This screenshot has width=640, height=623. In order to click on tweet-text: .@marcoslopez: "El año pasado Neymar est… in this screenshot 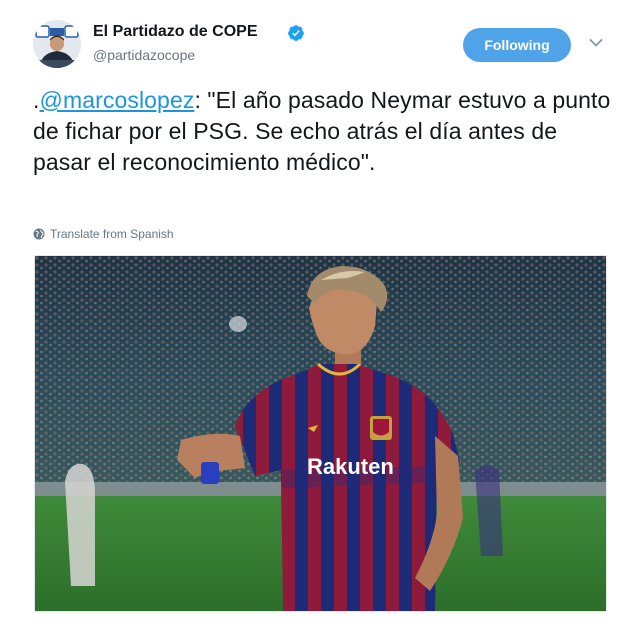, I will do `click(323, 131)`.